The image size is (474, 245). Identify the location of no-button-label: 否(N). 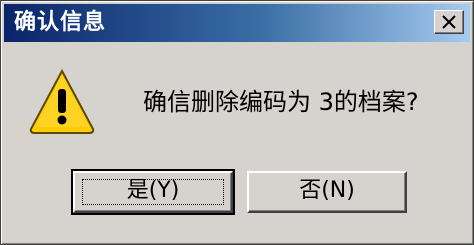
(327, 190).